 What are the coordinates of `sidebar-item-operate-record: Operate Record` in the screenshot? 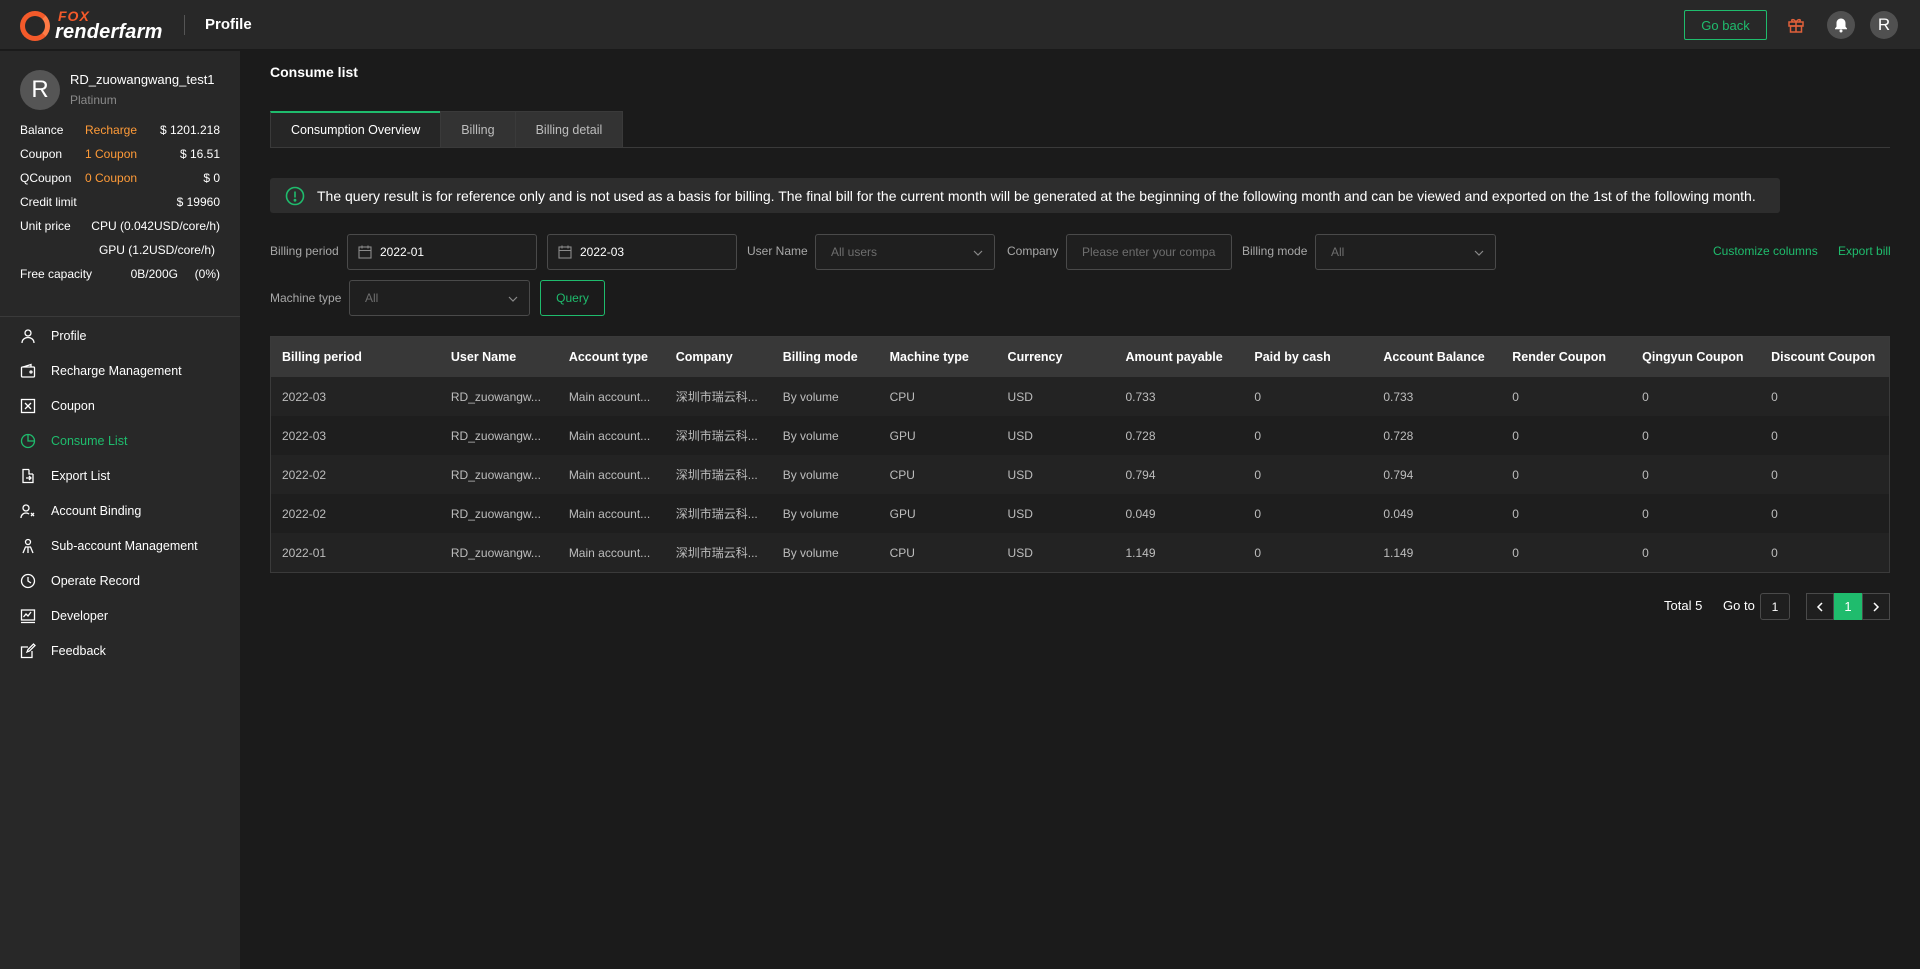 It's located at (120, 580).